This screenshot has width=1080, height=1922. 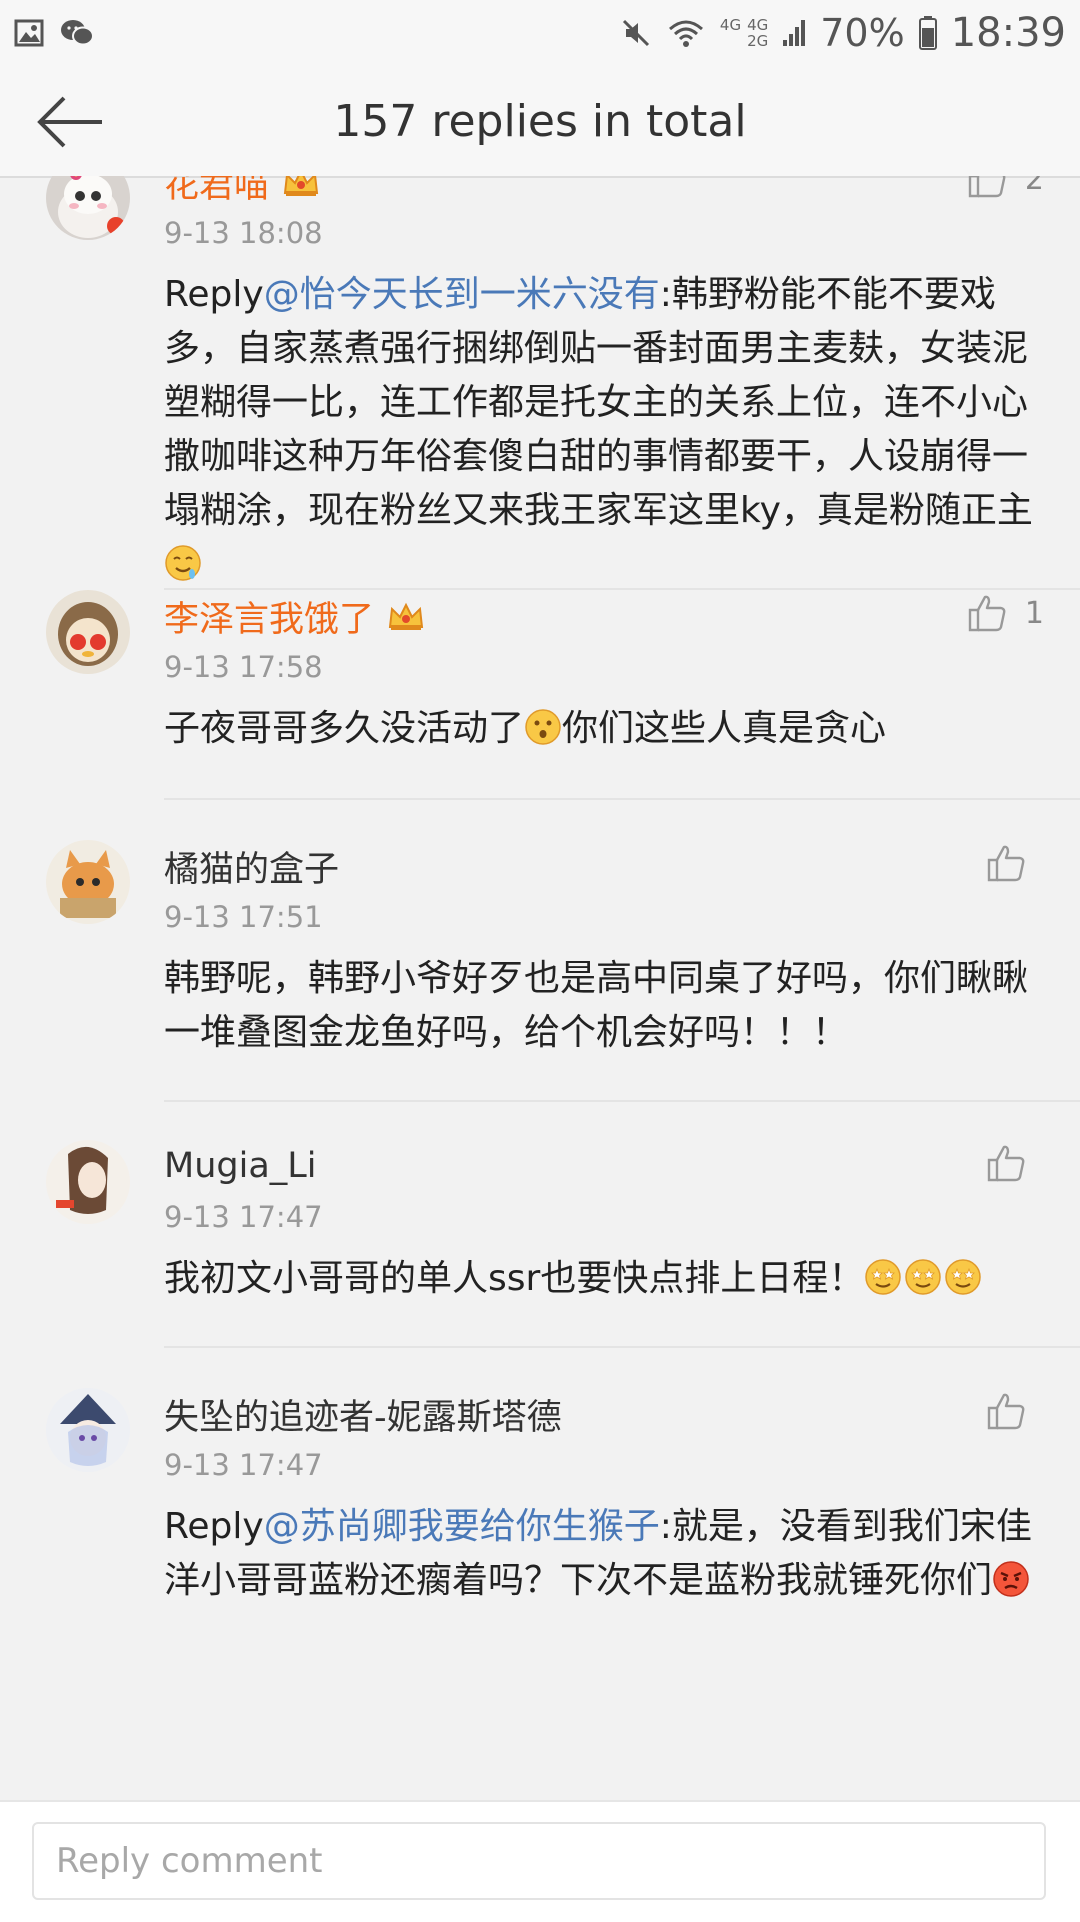 What do you see at coordinates (269, 616) in the screenshot?
I see `username: 李泽言我饿了` at bounding box center [269, 616].